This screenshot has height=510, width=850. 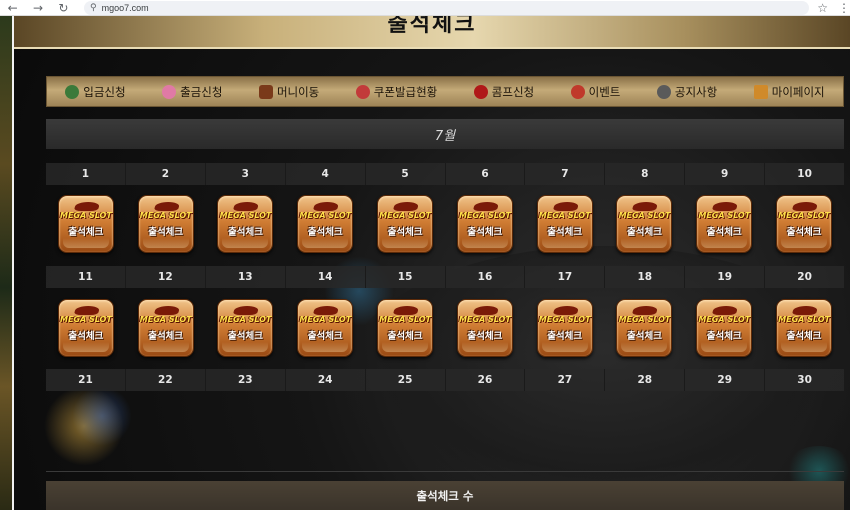 I want to click on browser-toolbar: ← → ↻ ⚲ mgoo7.com ☆ ⋮, so click(x=425, y=8).